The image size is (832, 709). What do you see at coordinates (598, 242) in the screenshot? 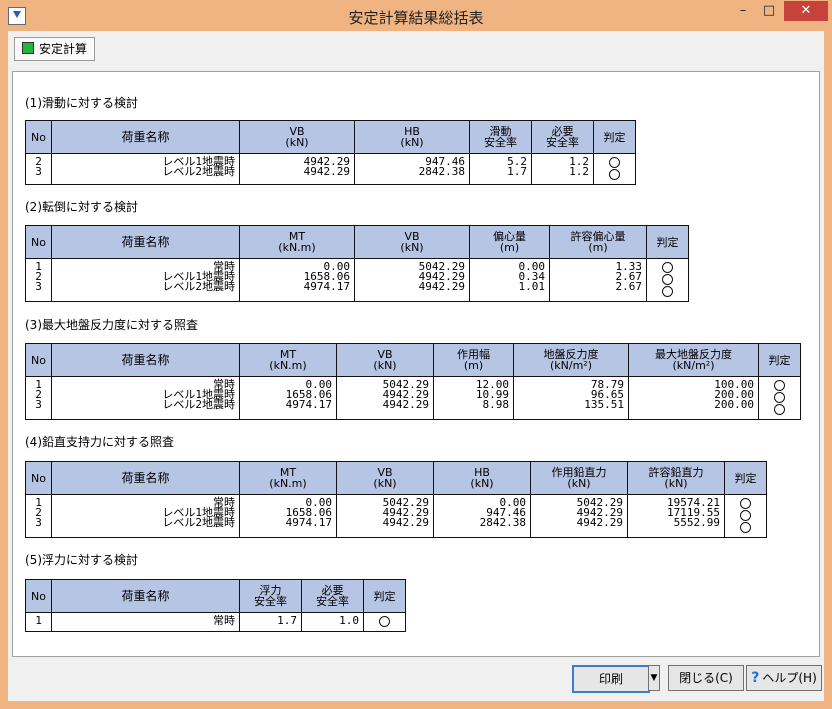
I see `col-header: 許容偏心量 (m)` at bounding box center [598, 242].